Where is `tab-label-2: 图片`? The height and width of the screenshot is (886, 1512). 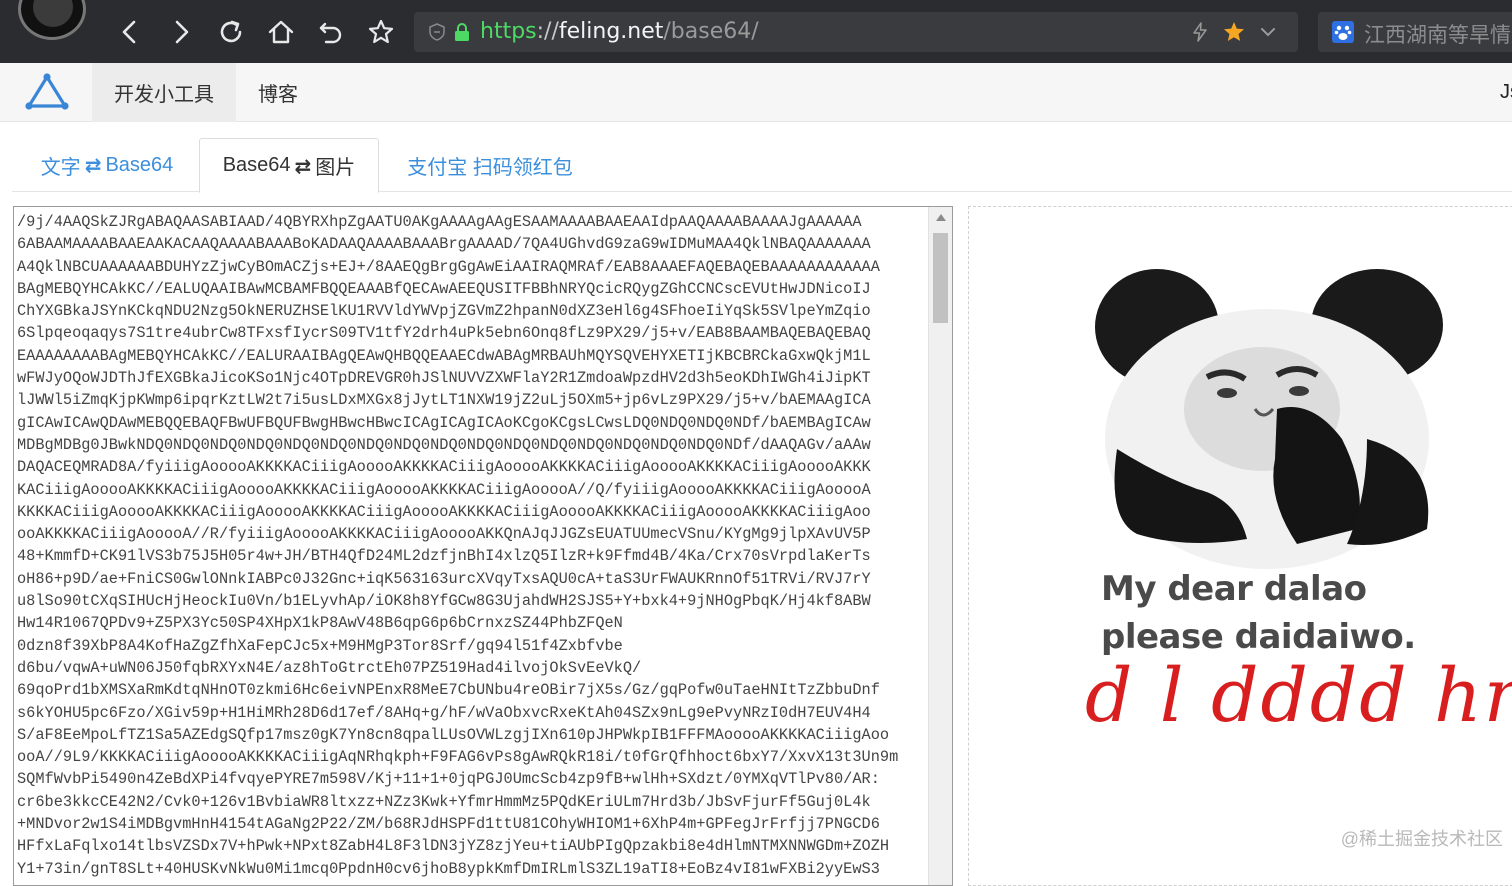 tab-label-2: 图片 is located at coordinates (335, 168).